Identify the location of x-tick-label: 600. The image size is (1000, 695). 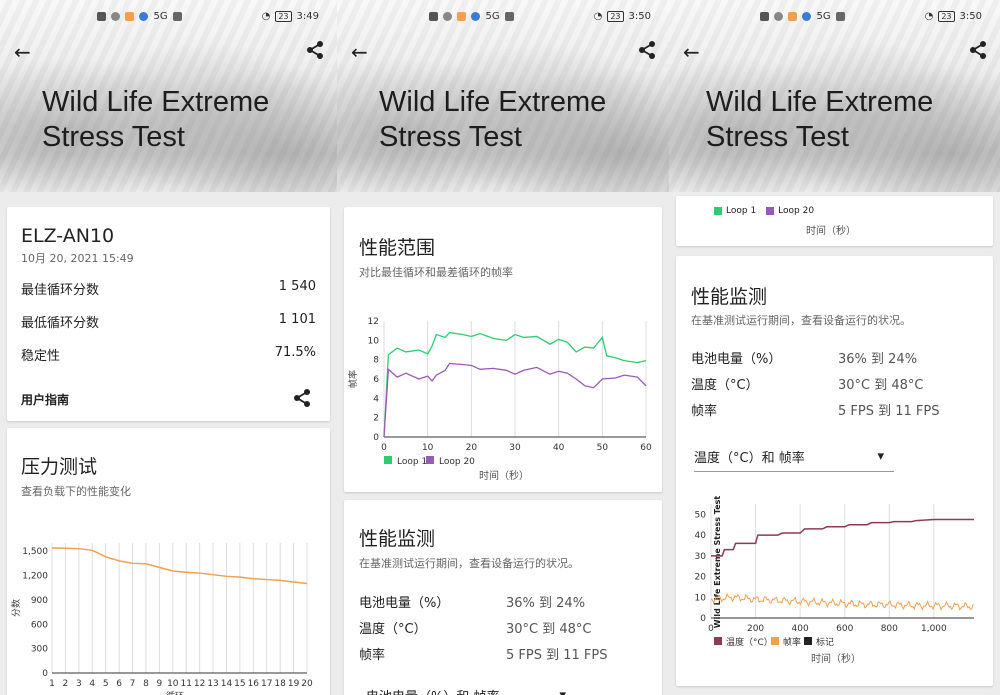
(844, 629).